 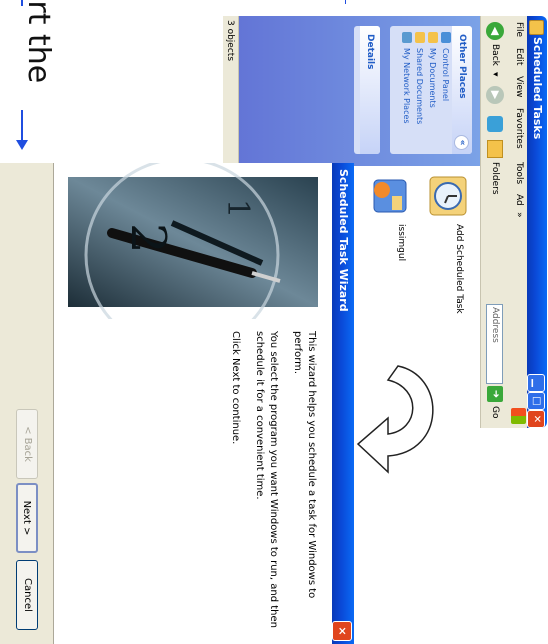 I want to click on menu-advanced: Ad, so click(x=519, y=200).